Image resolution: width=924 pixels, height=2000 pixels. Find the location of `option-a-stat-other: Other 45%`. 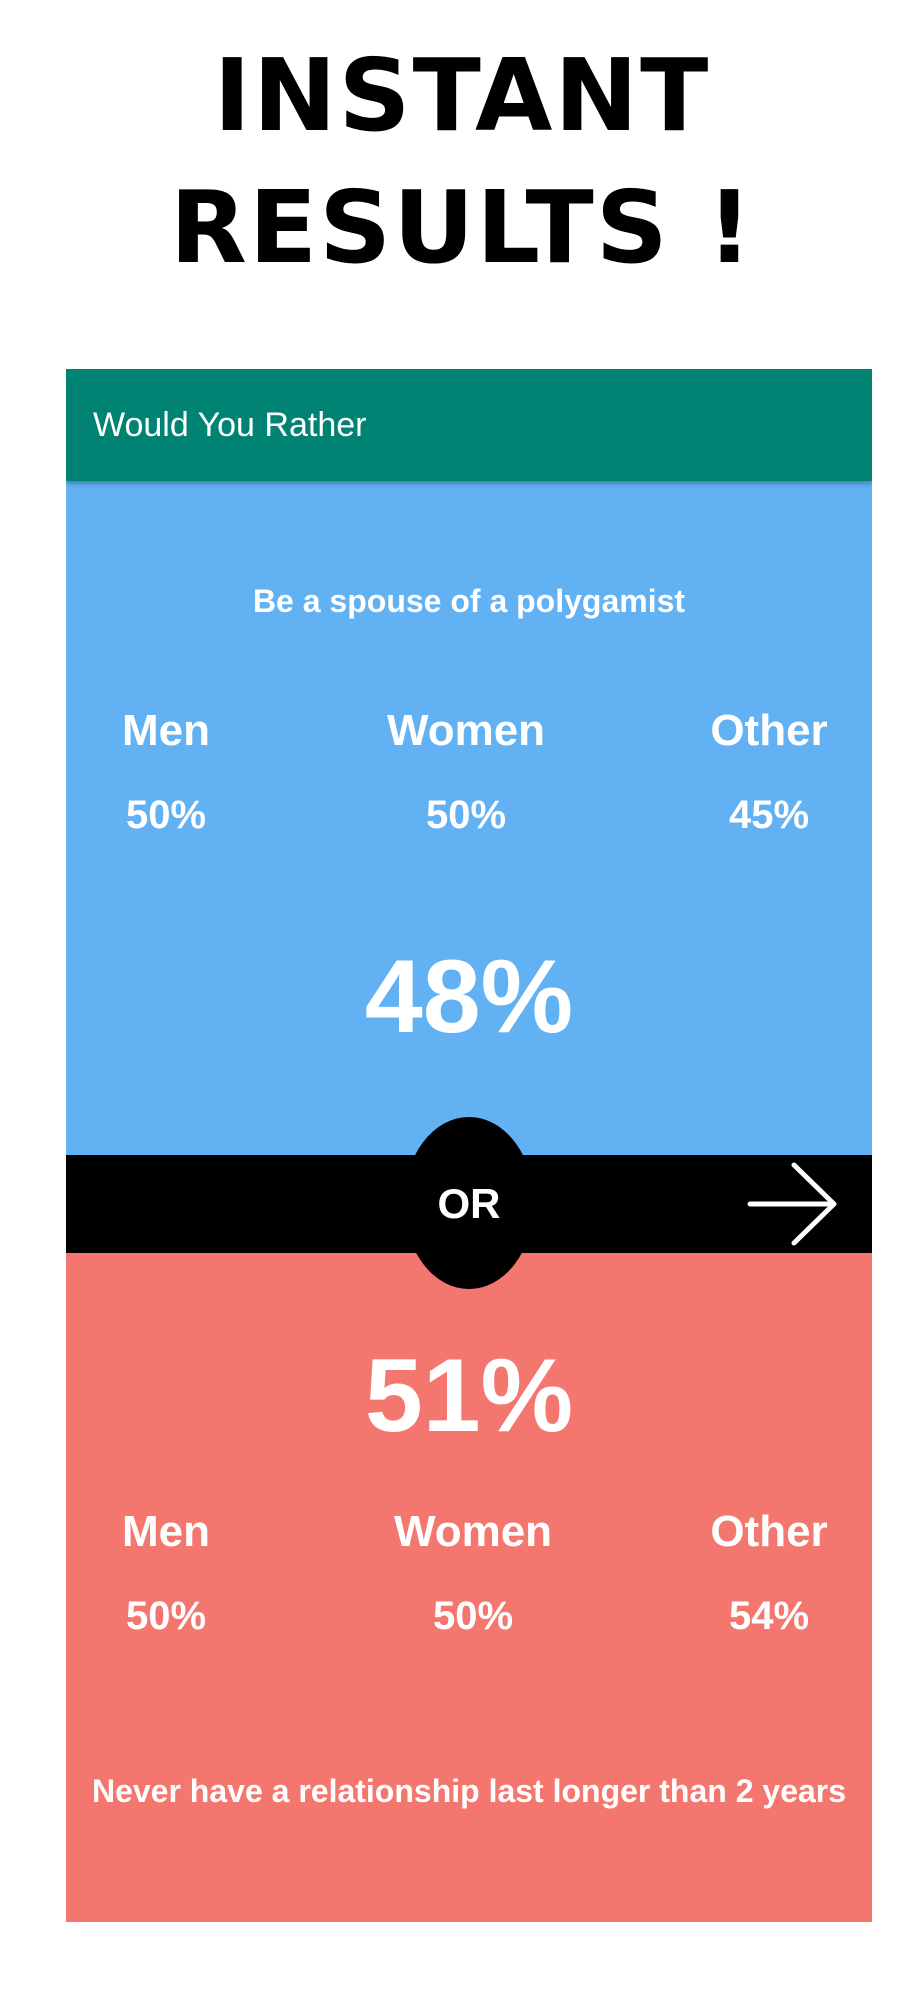

option-a-stat-other: Other 45% is located at coordinates (760, 772).